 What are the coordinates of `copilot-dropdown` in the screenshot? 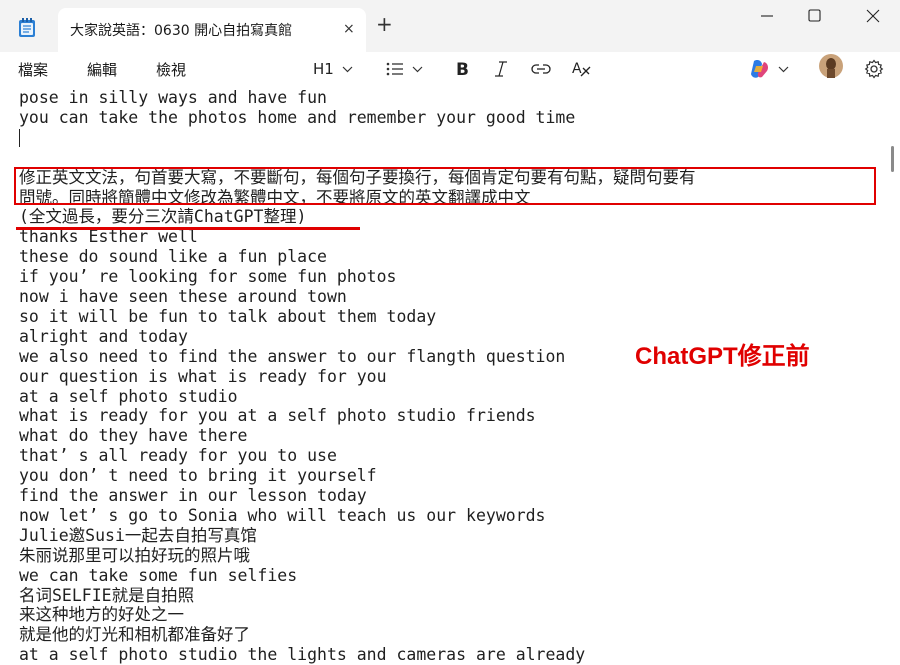 It's located at (768, 69).